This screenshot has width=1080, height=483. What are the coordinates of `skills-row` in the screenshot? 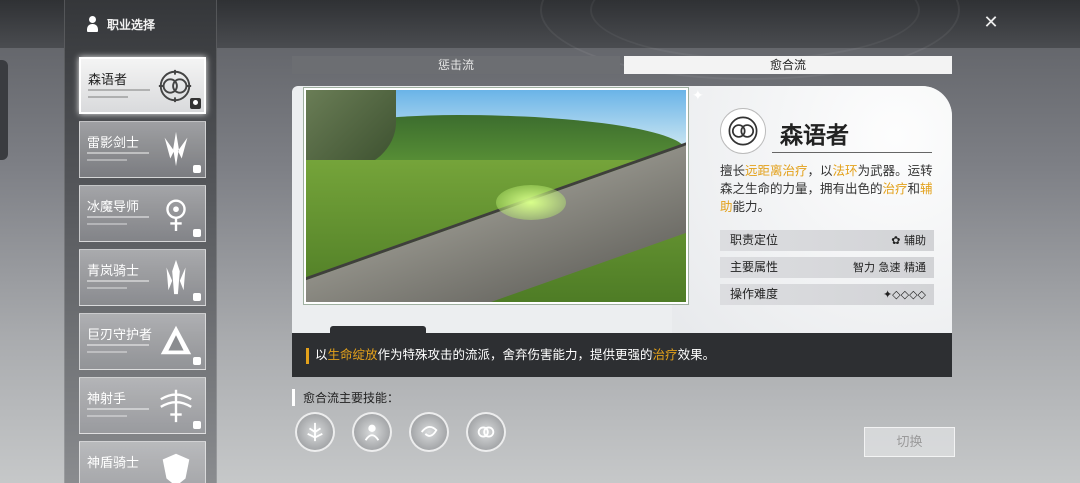 It's located at (409, 432).